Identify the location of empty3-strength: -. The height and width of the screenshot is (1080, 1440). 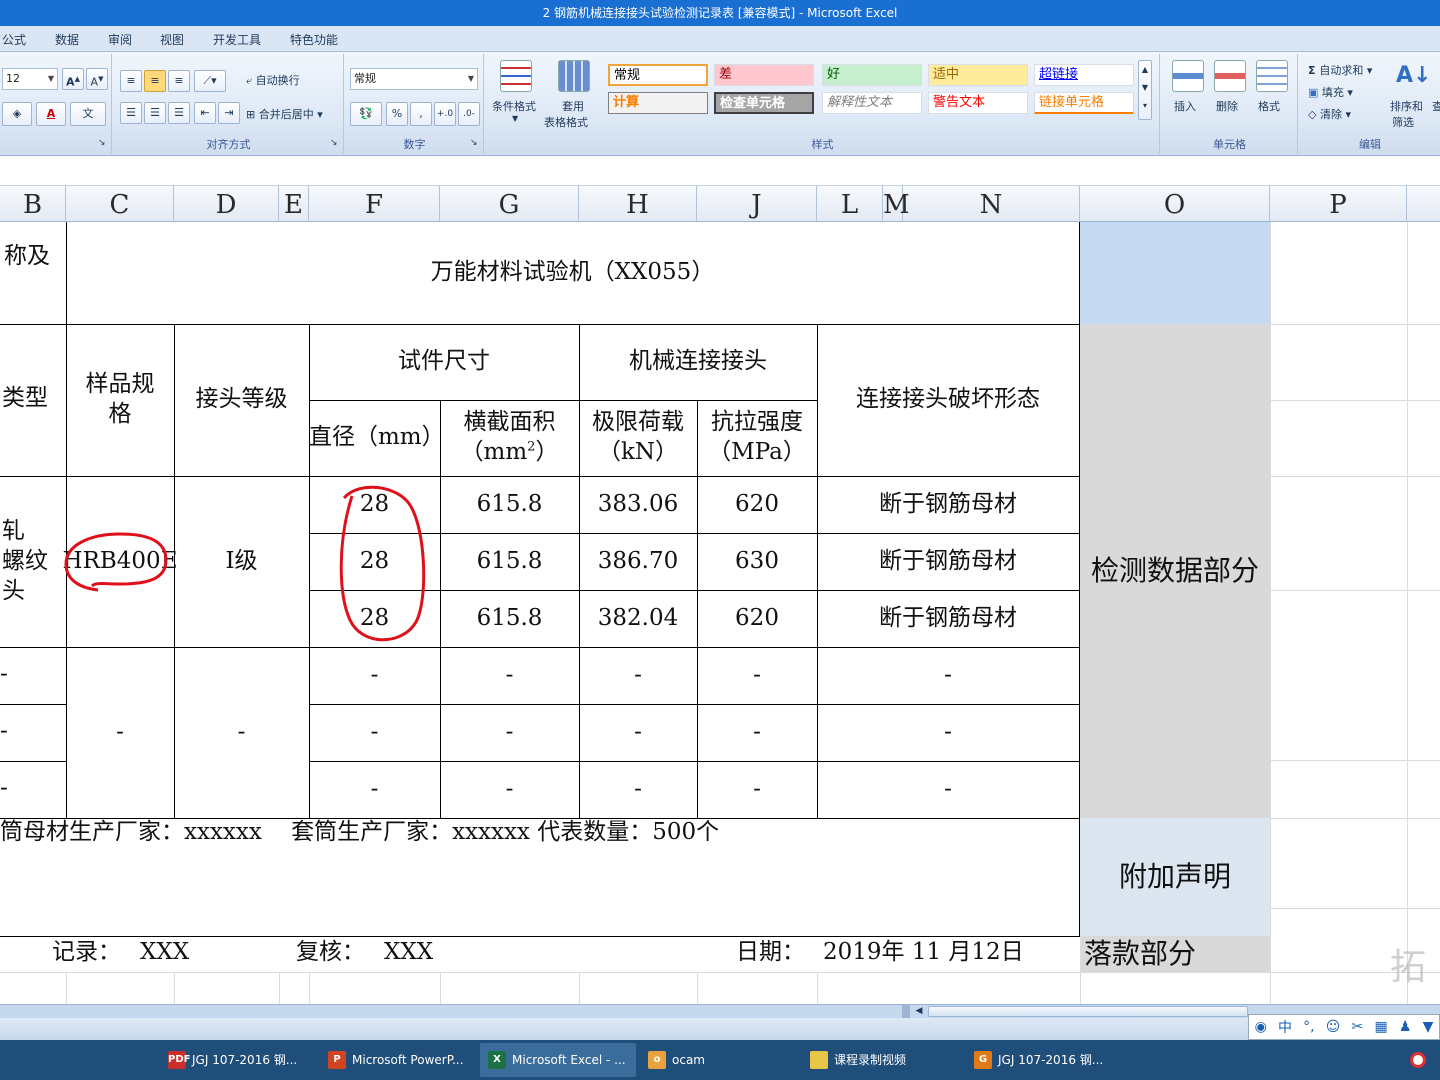
(757, 789).